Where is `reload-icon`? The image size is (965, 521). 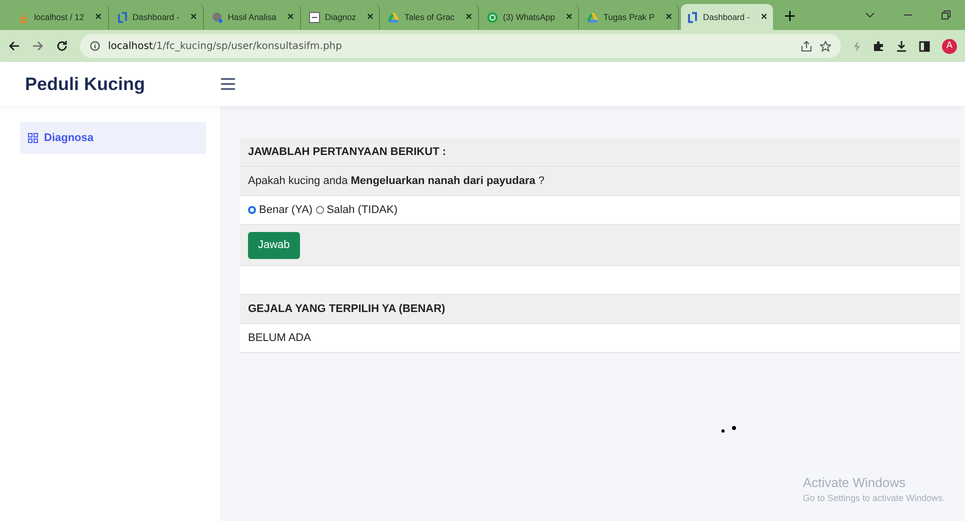
reload-icon is located at coordinates (62, 46).